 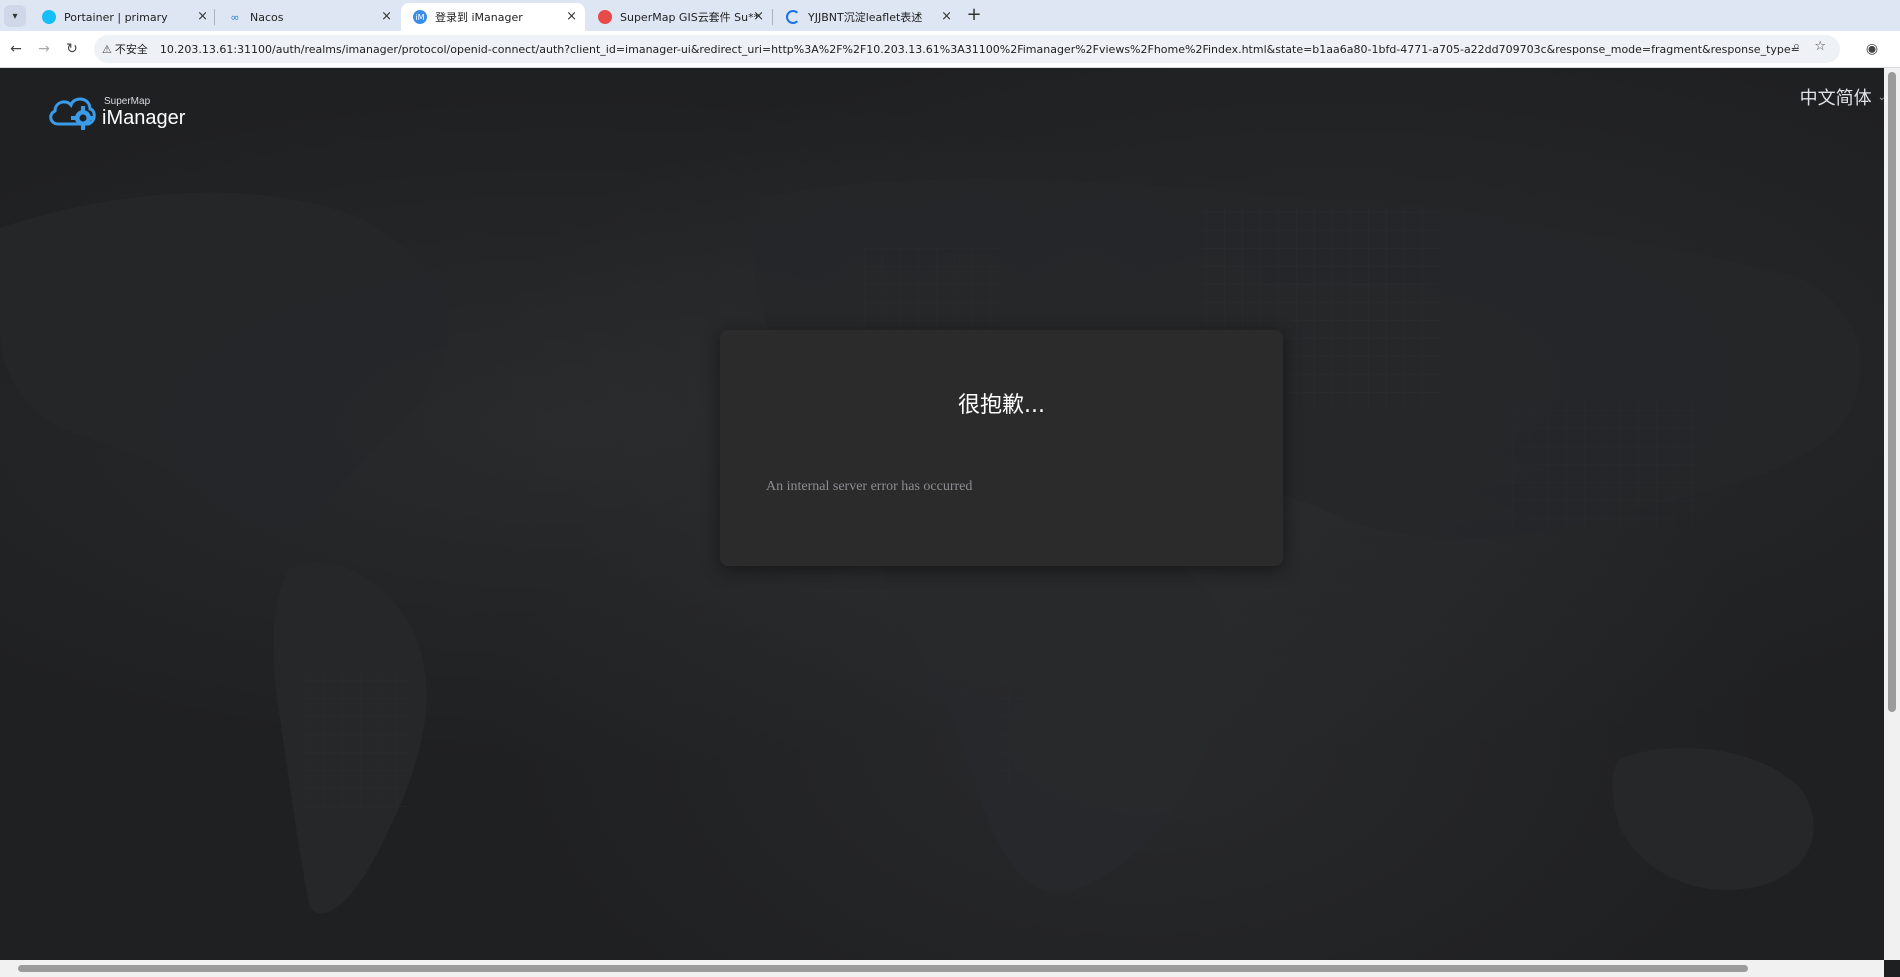 What do you see at coordinates (107, 49) in the screenshot?
I see `warning-icon: ⚠` at bounding box center [107, 49].